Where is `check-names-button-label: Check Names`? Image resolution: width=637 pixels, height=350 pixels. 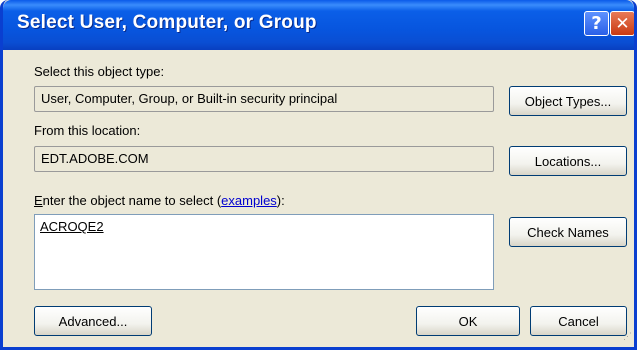 check-names-button-label: Check Names is located at coordinates (568, 232).